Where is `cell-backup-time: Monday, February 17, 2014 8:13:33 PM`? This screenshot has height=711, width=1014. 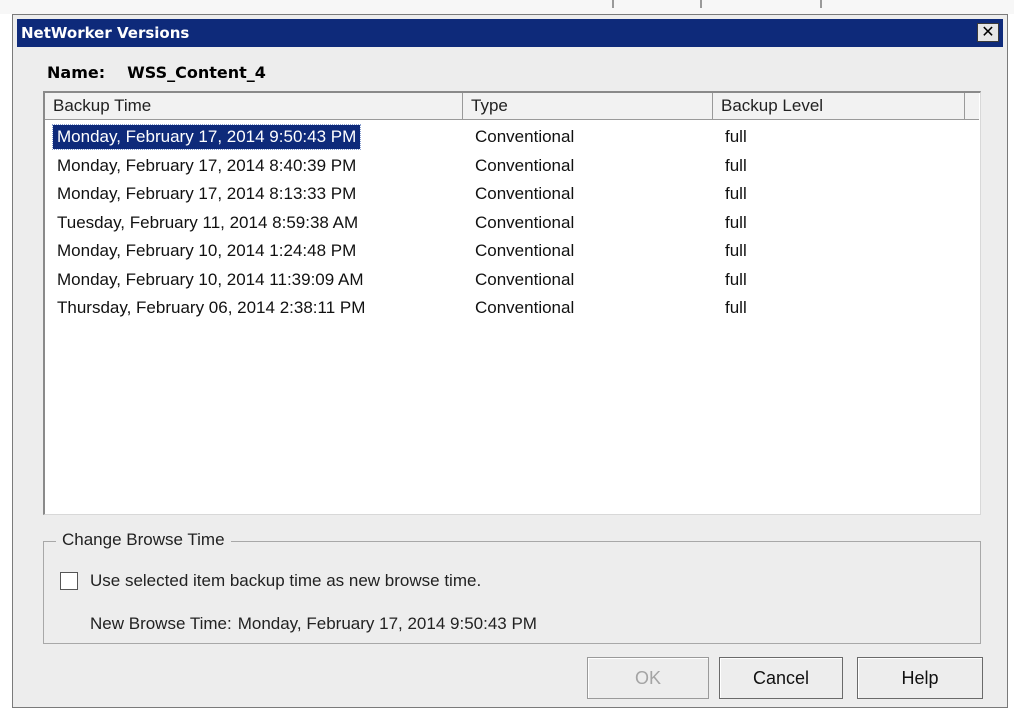
cell-backup-time: Monday, February 17, 2014 8:13:33 PM is located at coordinates (207, 193).